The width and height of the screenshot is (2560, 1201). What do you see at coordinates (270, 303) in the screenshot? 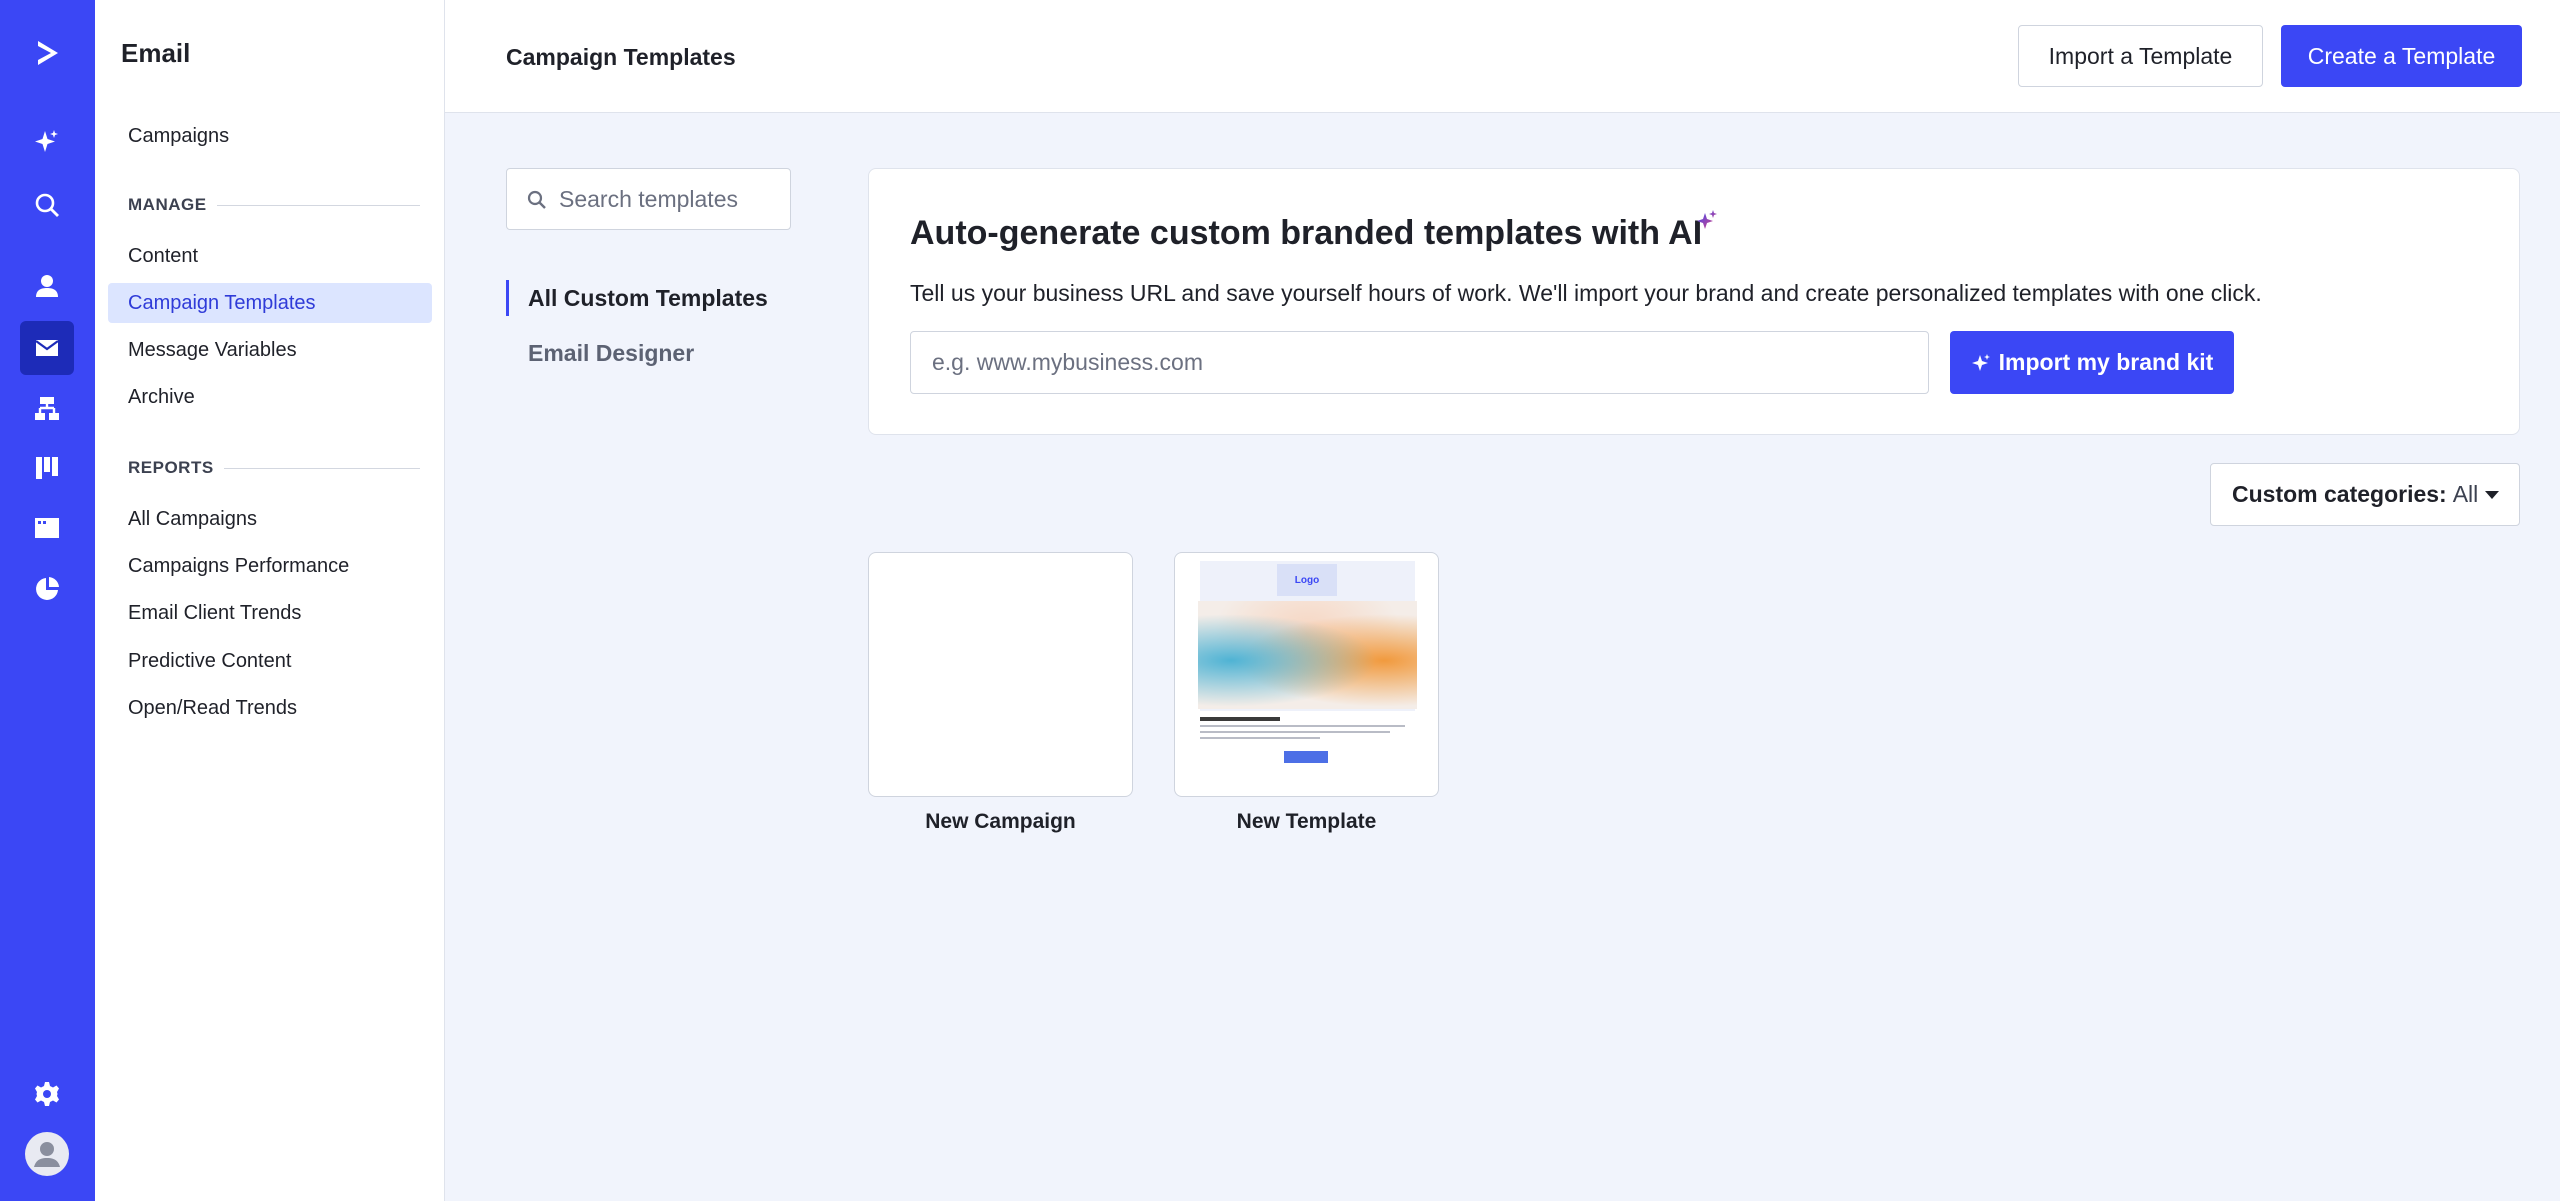
I see `nav-item-campaign-templates: Campaign Templates` at bounding box center [270, 303].